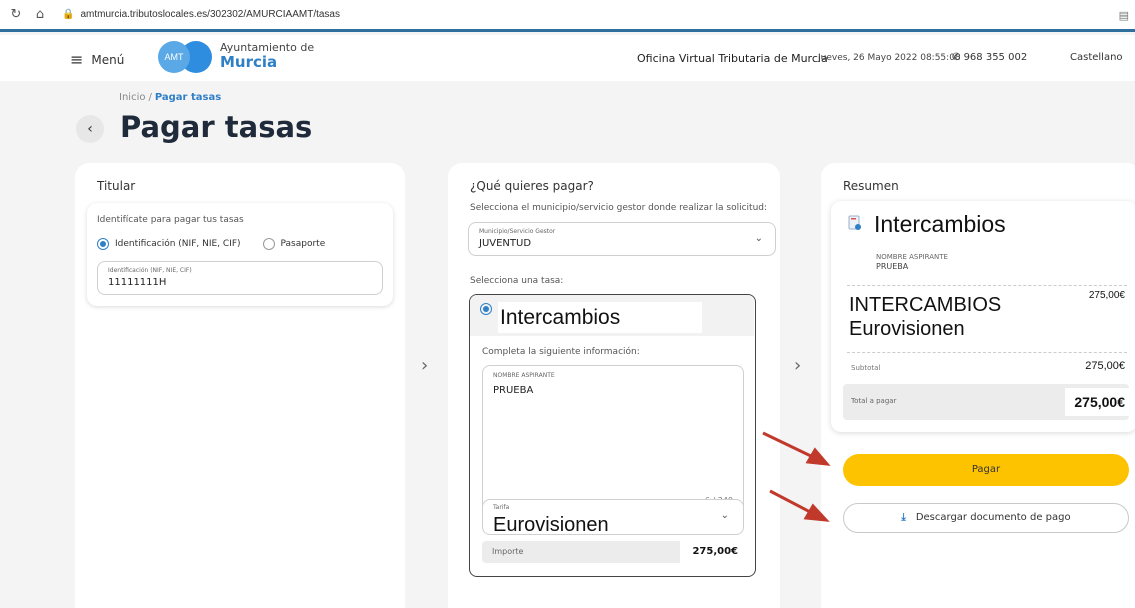 The width and height of the screenshot is (1135, 608). I want to click on resumen-item-name: Intercambios, so click(940, 224).